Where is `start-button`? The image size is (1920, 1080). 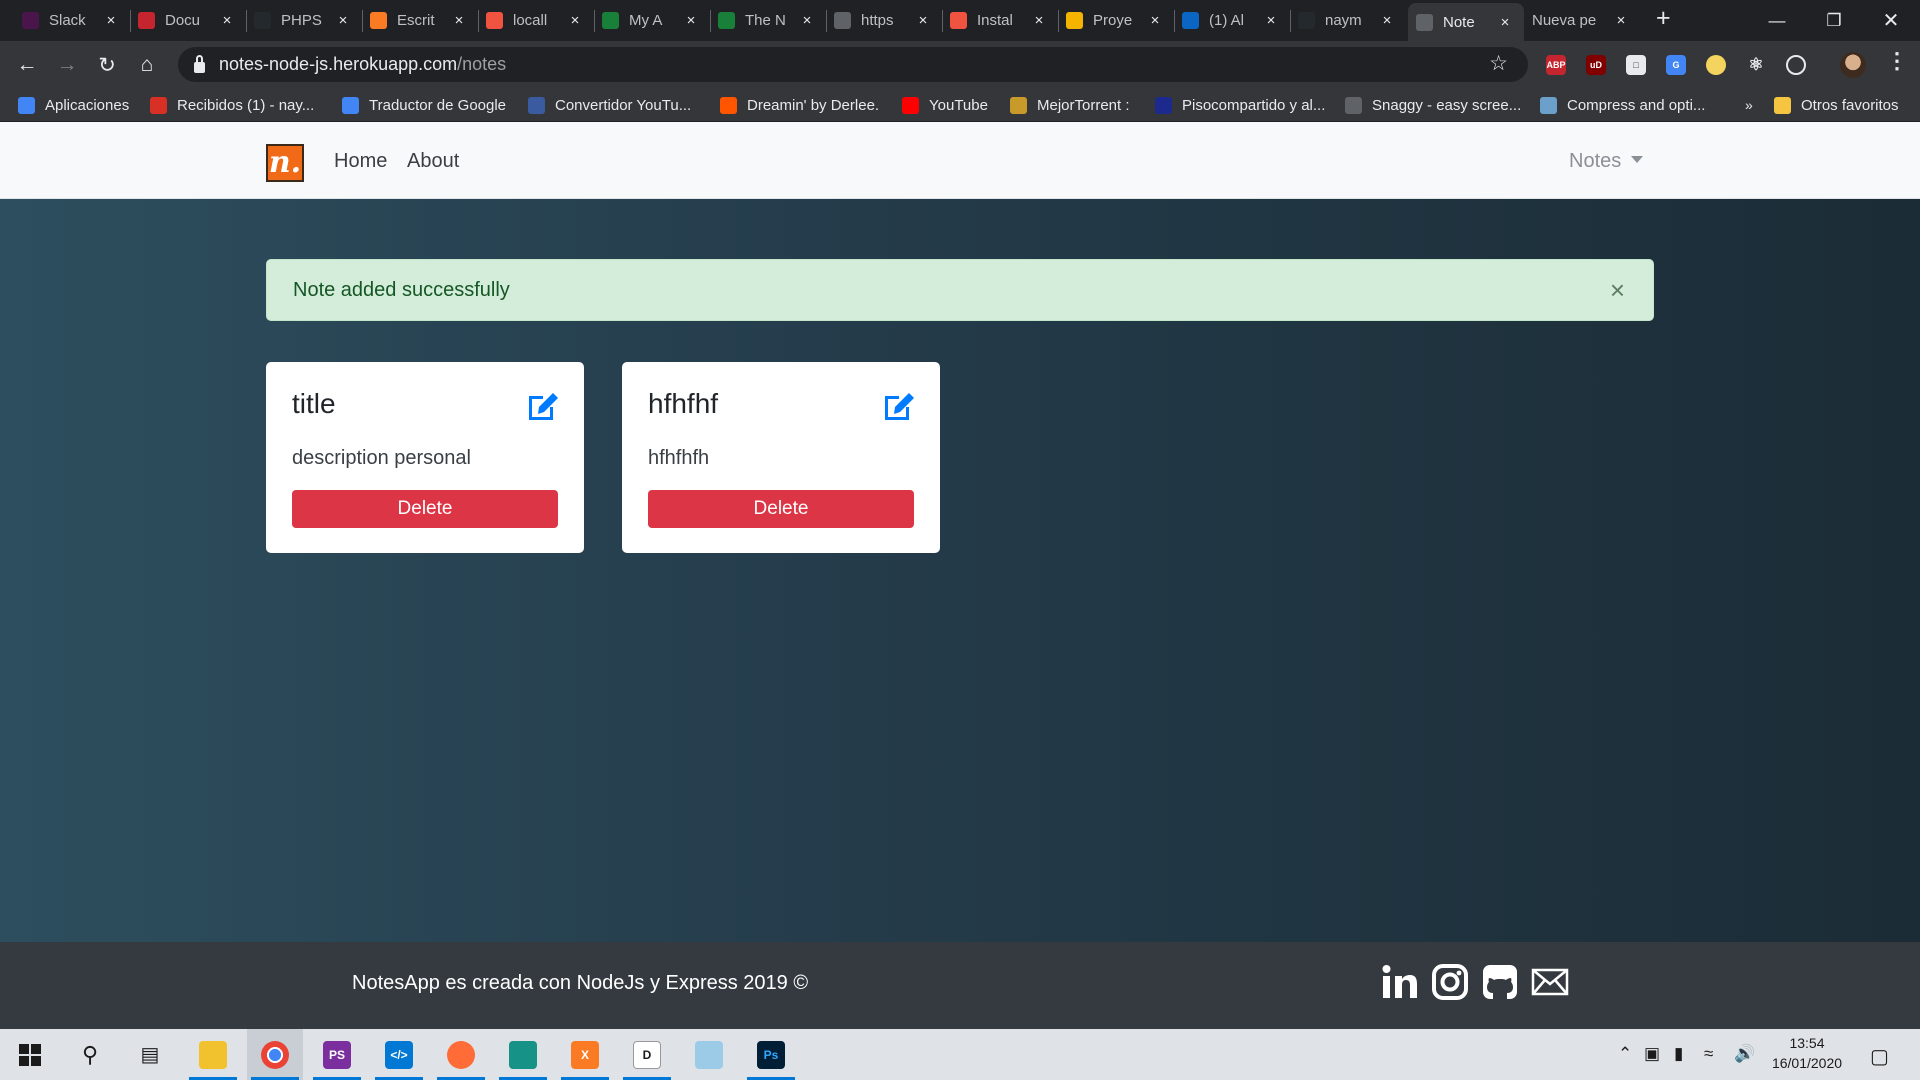
start-button is located at coordinates (30, 1054).